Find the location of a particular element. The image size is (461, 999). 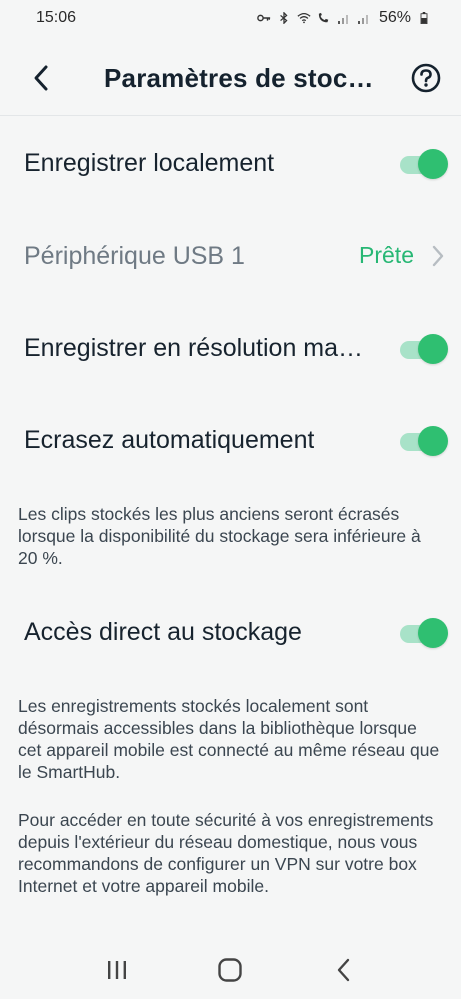

chevron-right-icon is located at coordinates (438, 256).